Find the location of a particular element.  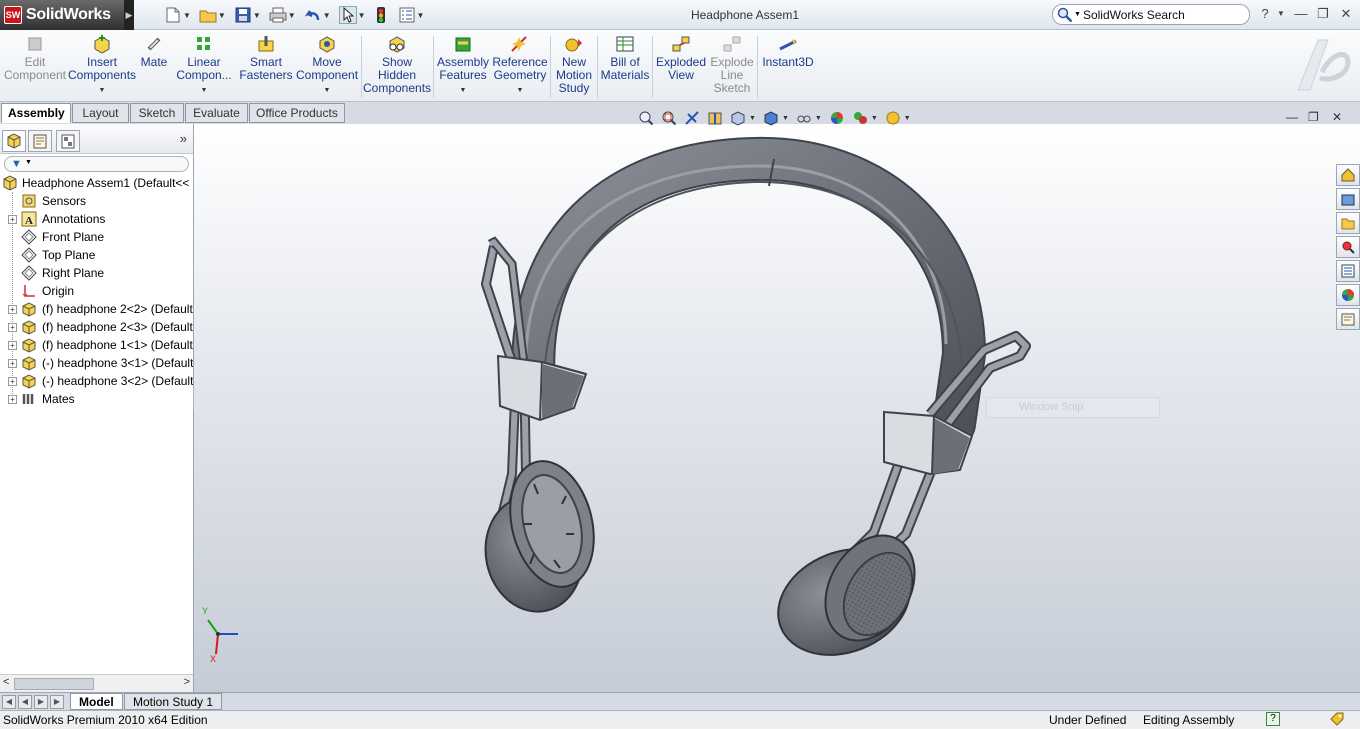

apply-scene-icon is located at coordinates (860, 118).